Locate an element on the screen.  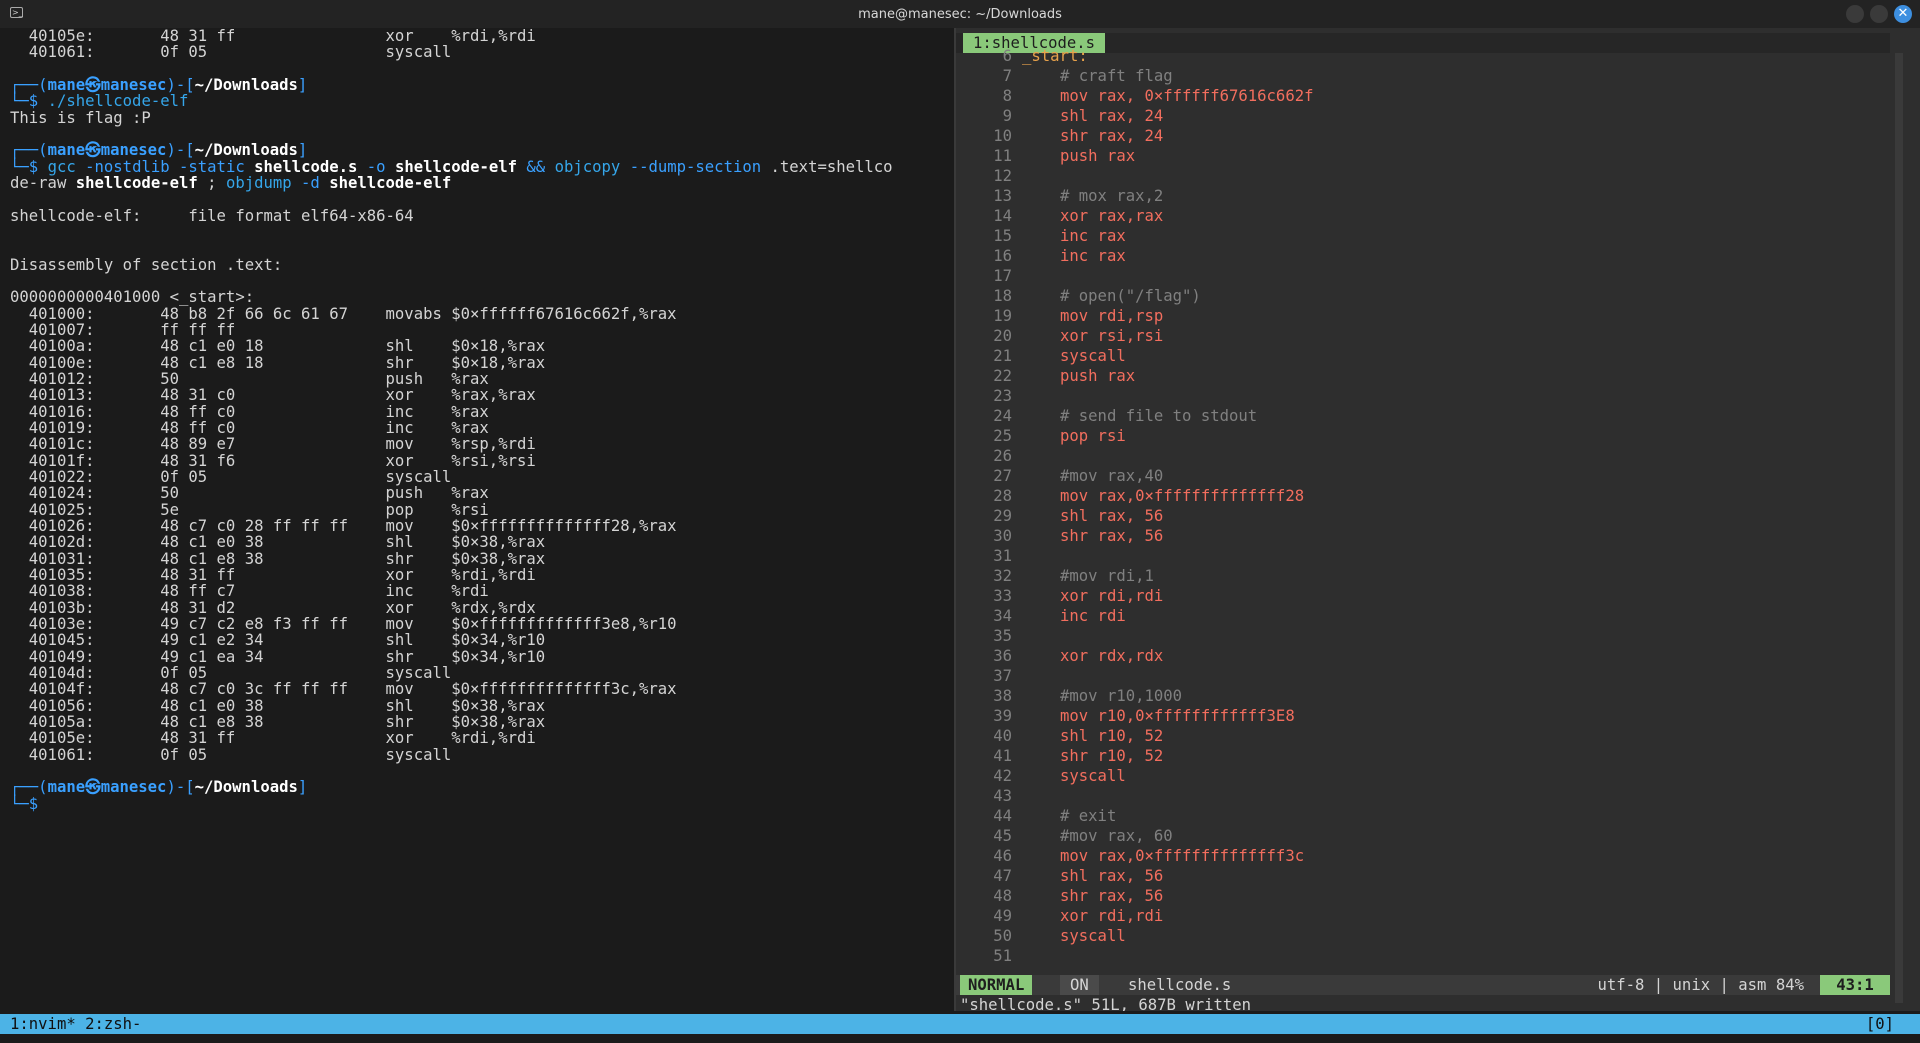
code-text: pop rsi is located at coordinates (1093, 436).